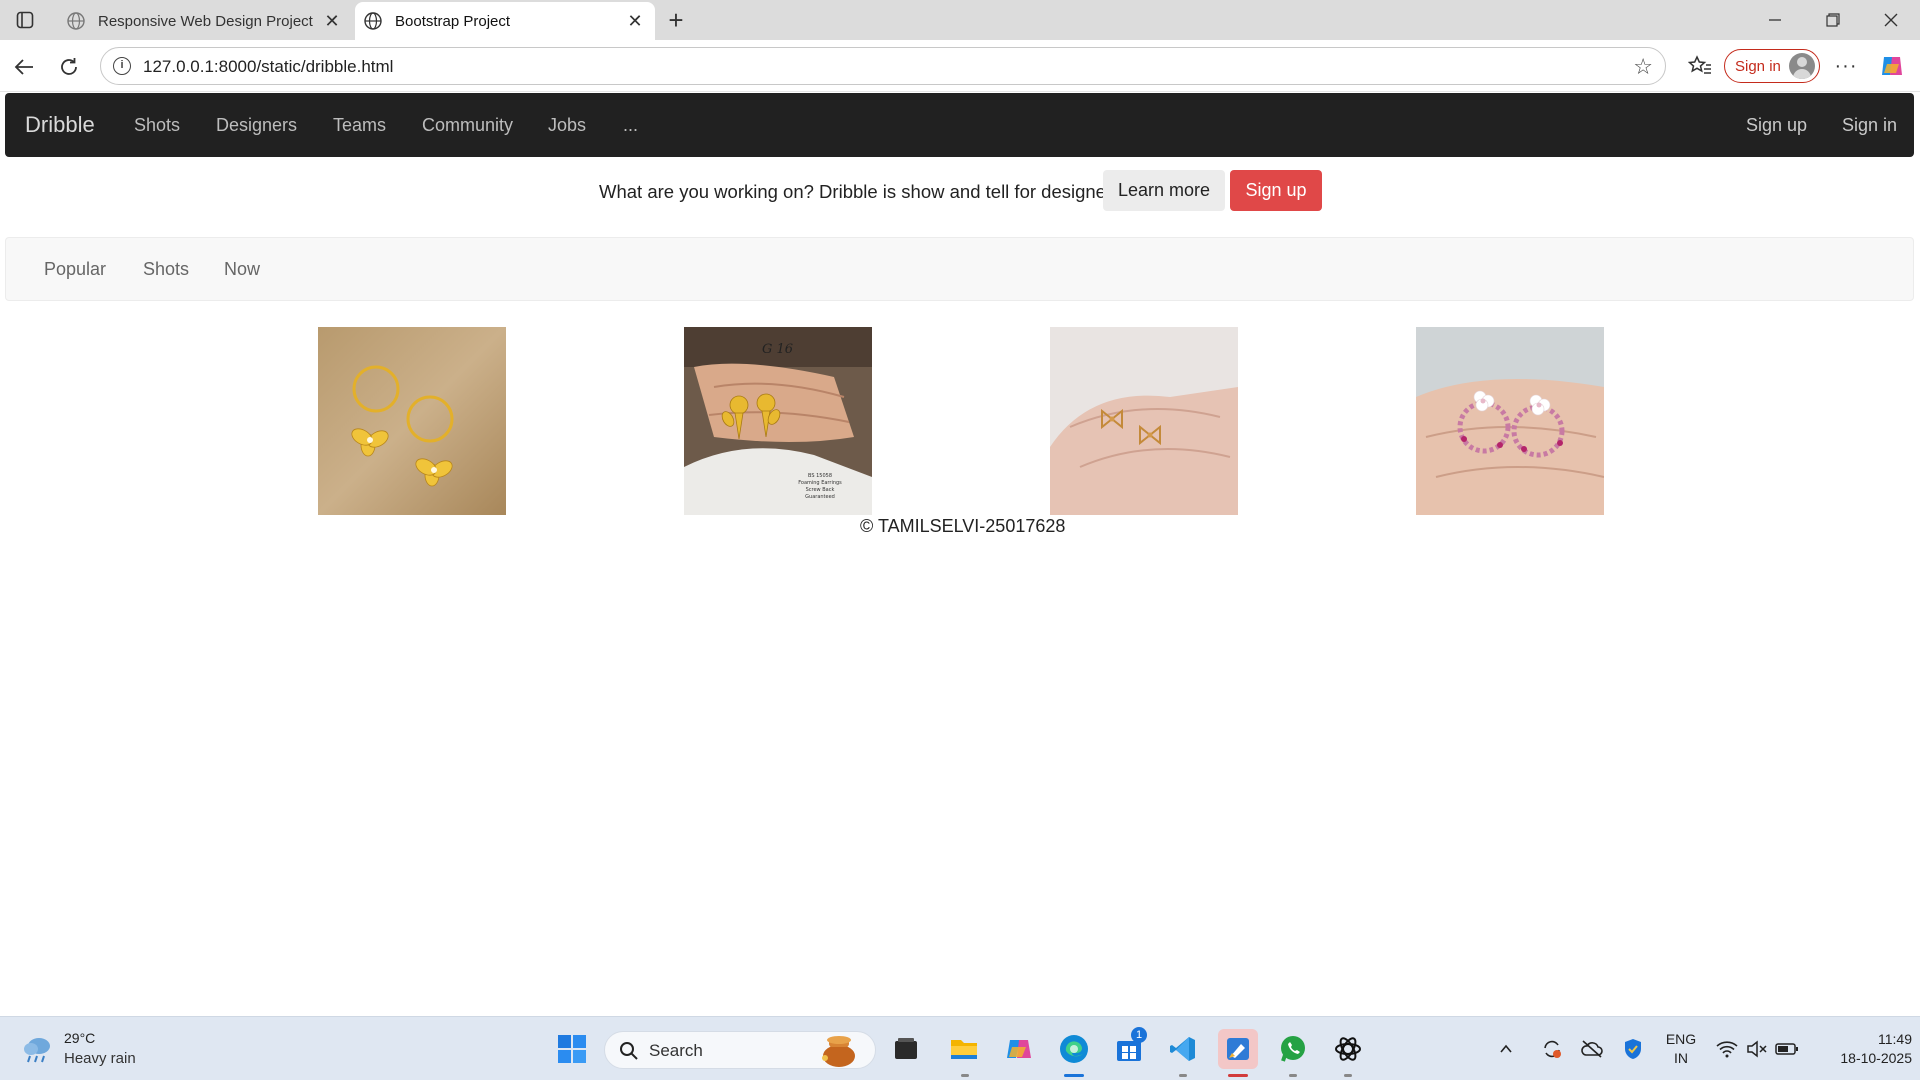 This screenshot has height=1080, width=1920. Describe the element at coordinates (60, 125) in the screenshot. I see `brand-logo: Dribble` at that location.